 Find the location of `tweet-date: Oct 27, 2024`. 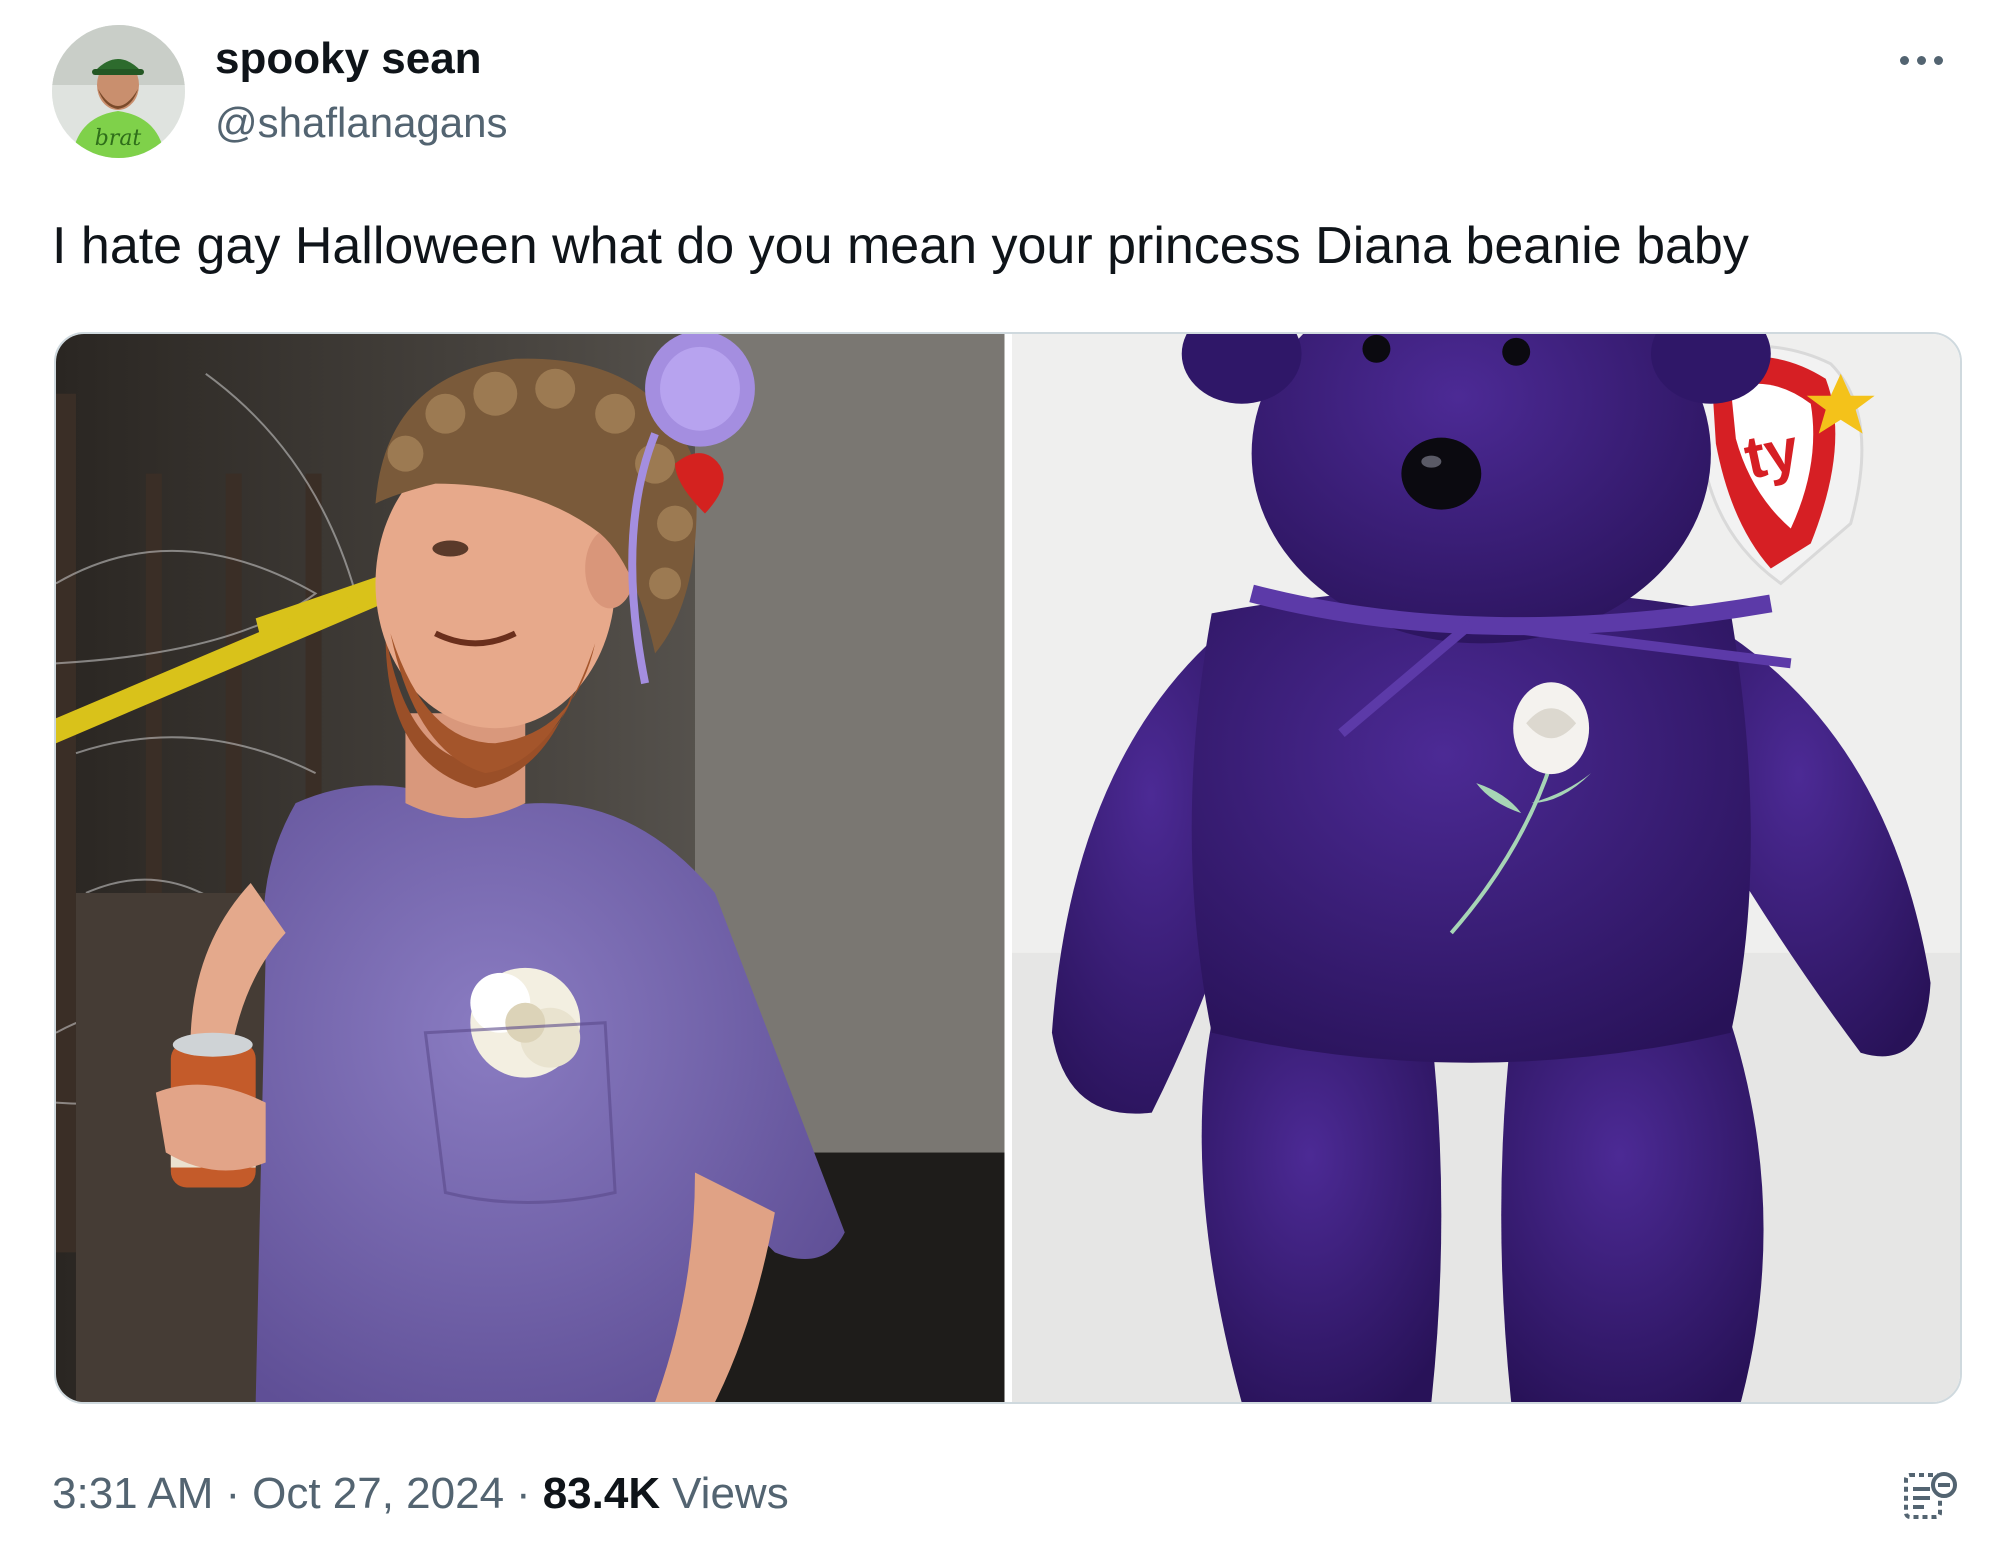

tweet-date: Oct 27, 2024 is located at coordinates (378, 1493).